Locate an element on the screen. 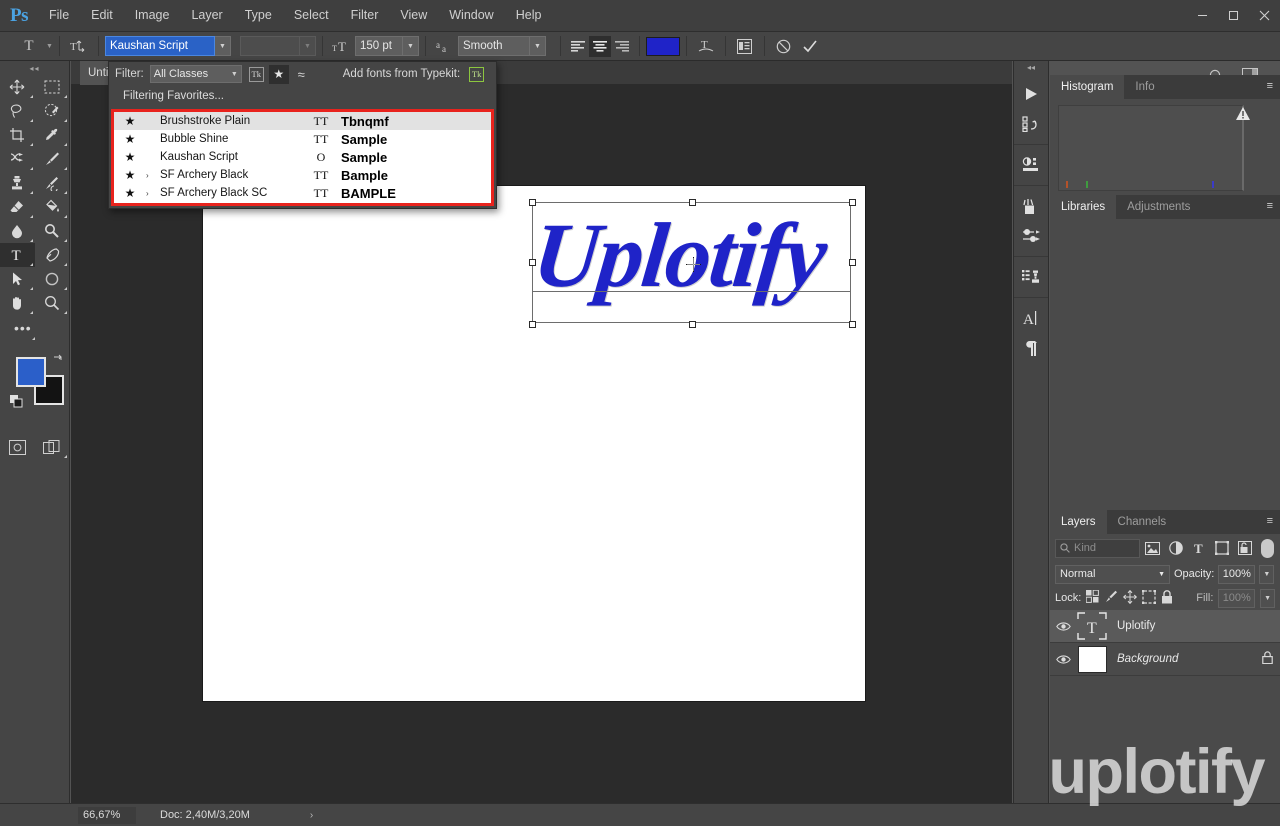 This screenshot has height=826, width=1280. character-panel-icon: A is located at coordinates (1031, 318).